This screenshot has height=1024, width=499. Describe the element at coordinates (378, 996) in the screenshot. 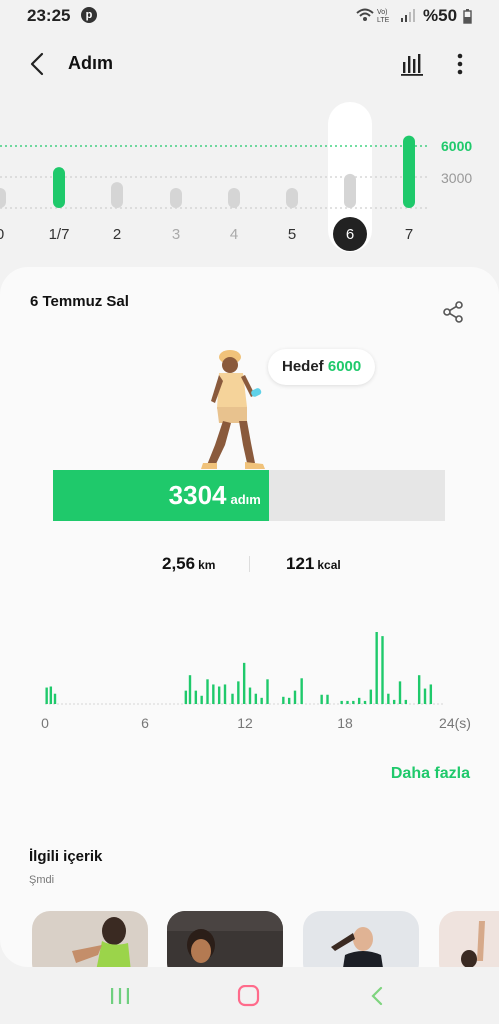

I see `system-back-button` at that location.